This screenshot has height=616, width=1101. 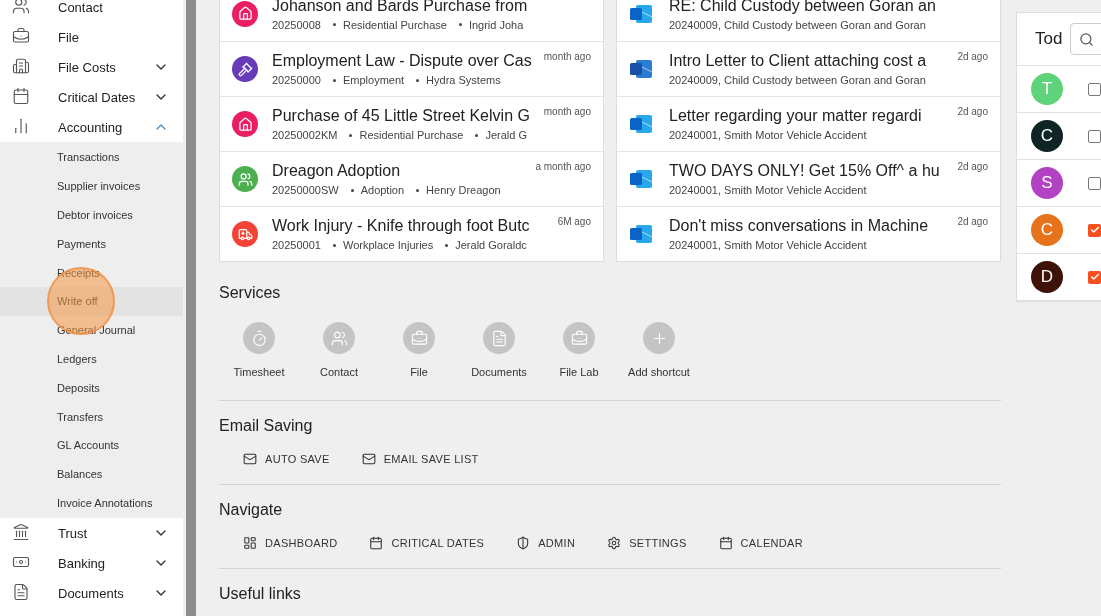 What do you see at coordinates (91, 474) in the screenshot?
I see `submenu-item: Balances` at bounding box center [91, 474].